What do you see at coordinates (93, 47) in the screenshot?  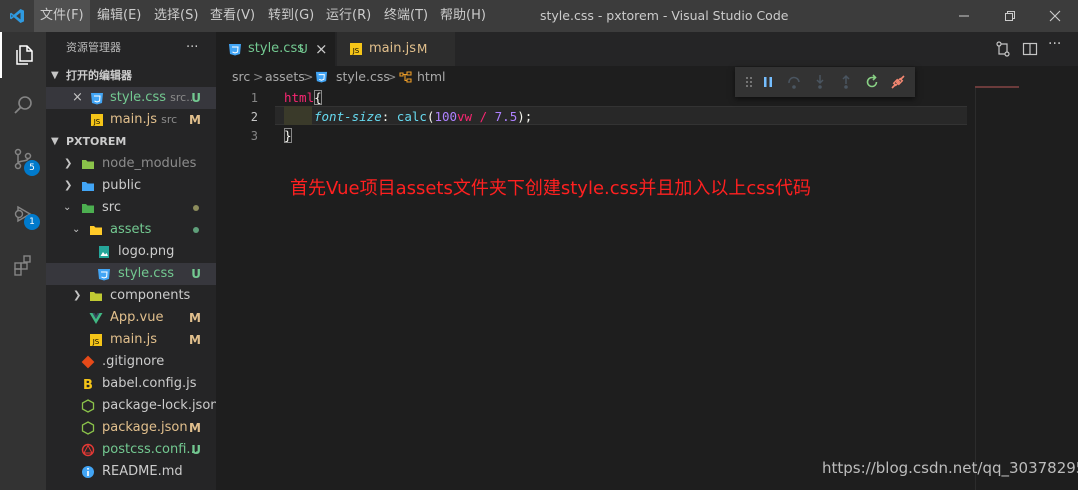 I see `sidebar-title: 资源管理器` at bounding box center [93, 47].